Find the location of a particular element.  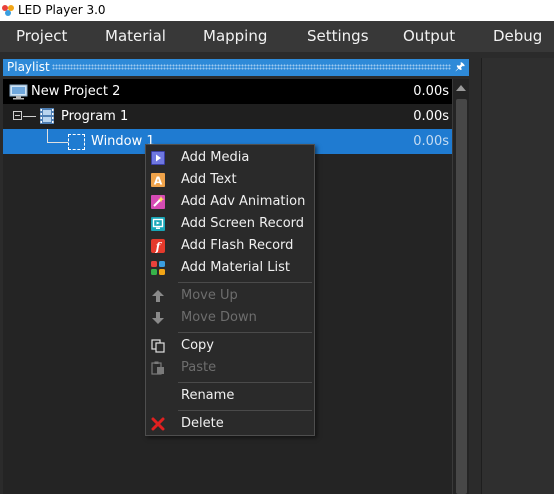

header-grip is located at coordinates (251, 67).